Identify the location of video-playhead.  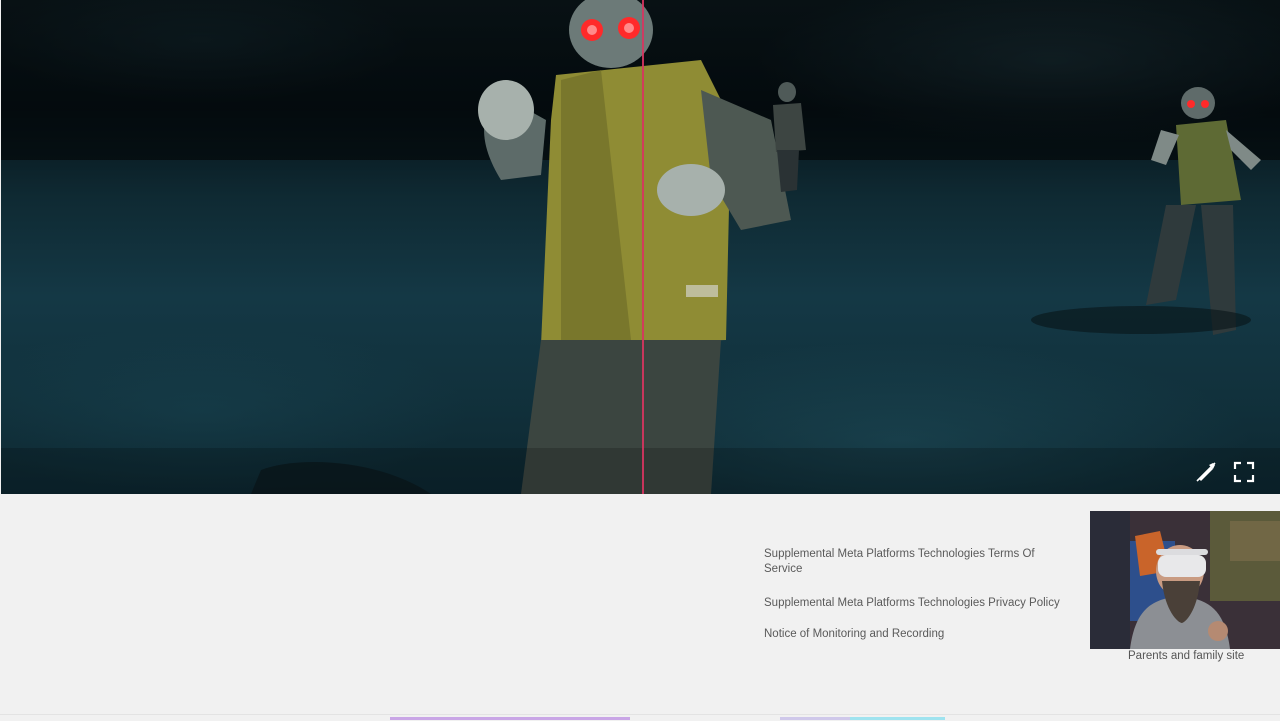
(643, 247).